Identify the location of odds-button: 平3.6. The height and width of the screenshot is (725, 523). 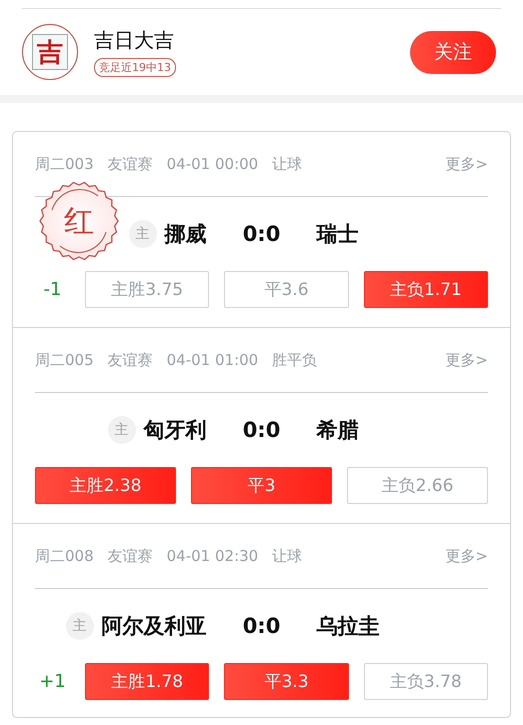
(286, 289).